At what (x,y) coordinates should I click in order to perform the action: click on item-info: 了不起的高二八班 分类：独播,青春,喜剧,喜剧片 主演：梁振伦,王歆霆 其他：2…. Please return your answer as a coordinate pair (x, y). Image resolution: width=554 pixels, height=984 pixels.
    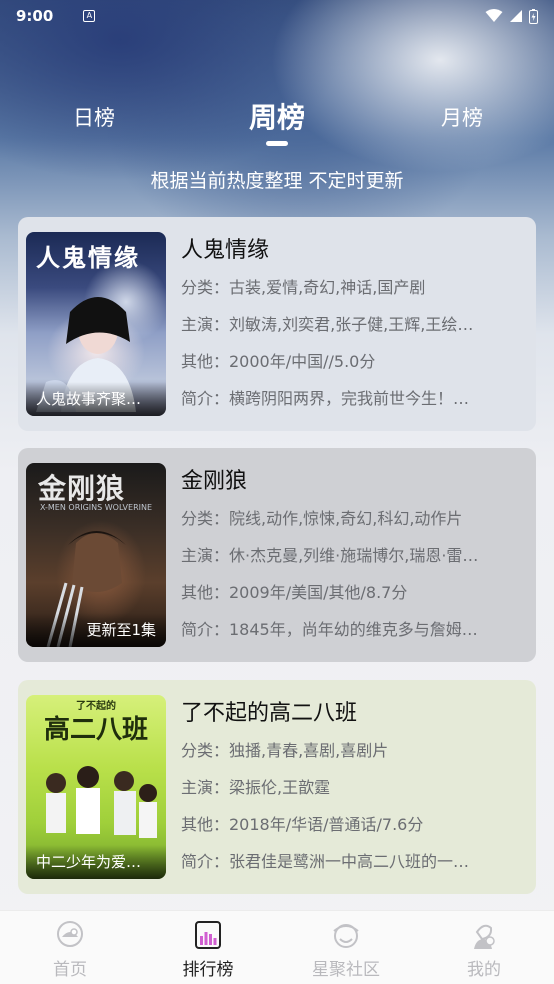
    Looking at the image, I should click on (351, 788).